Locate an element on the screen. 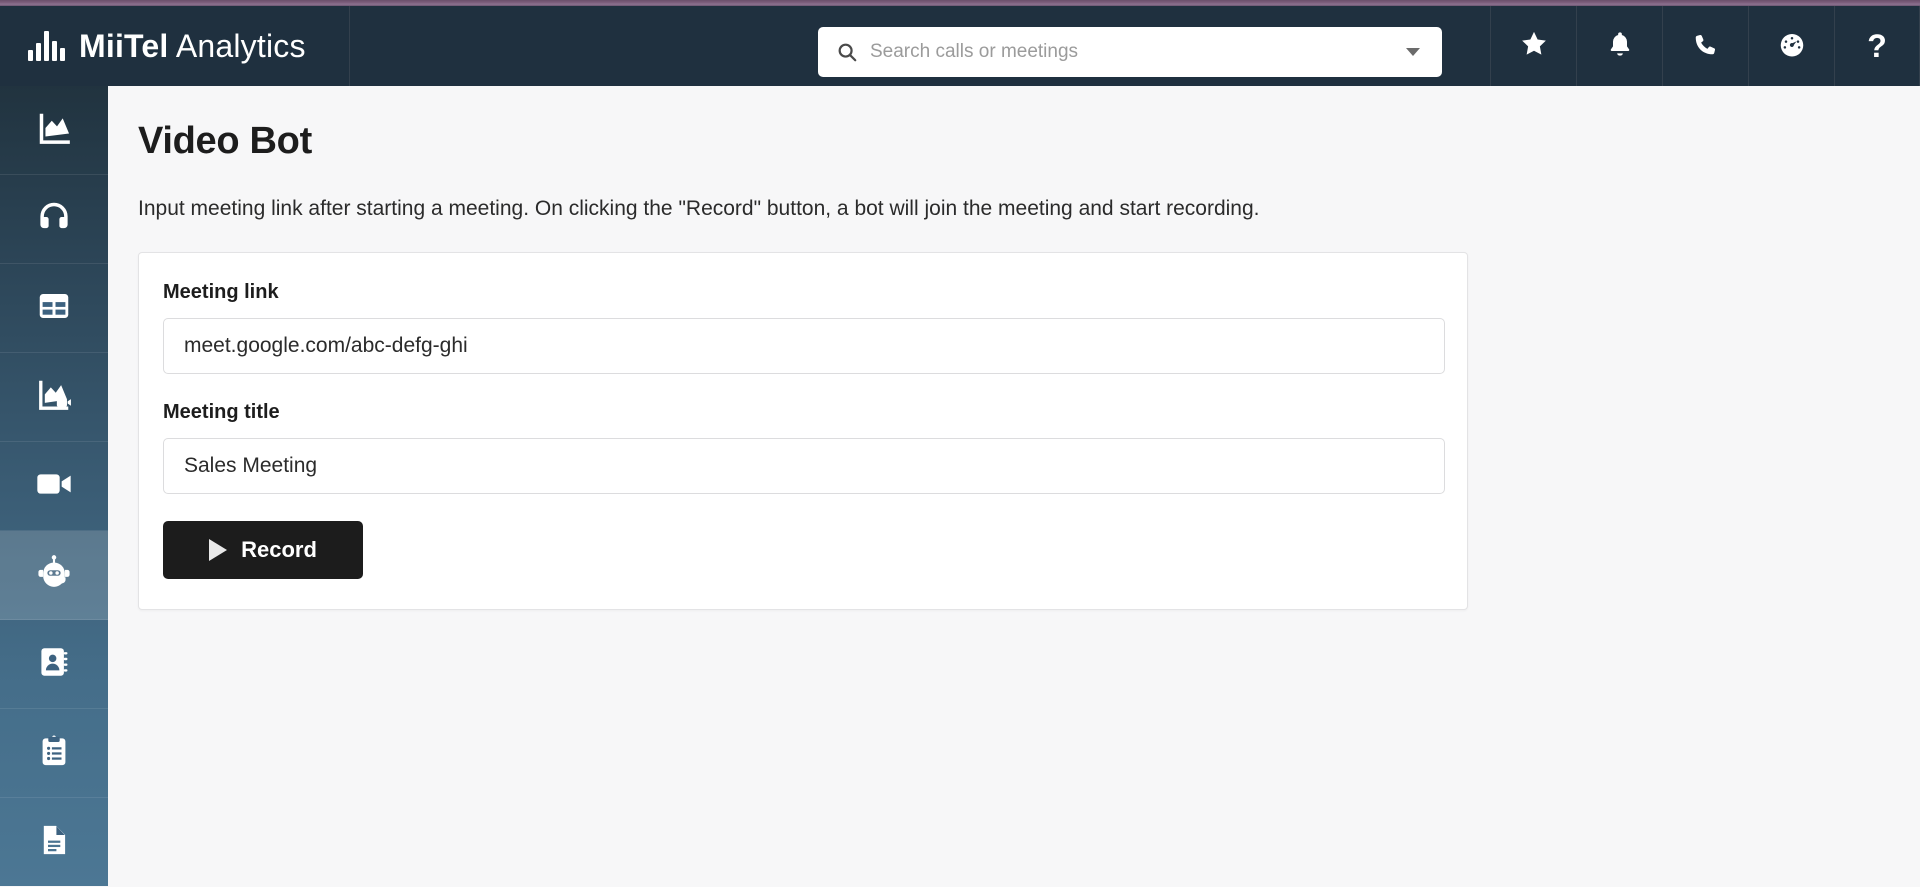 This screenshot has width=1920, height=887. video-camera-icon is located at coordinates (54, 486).